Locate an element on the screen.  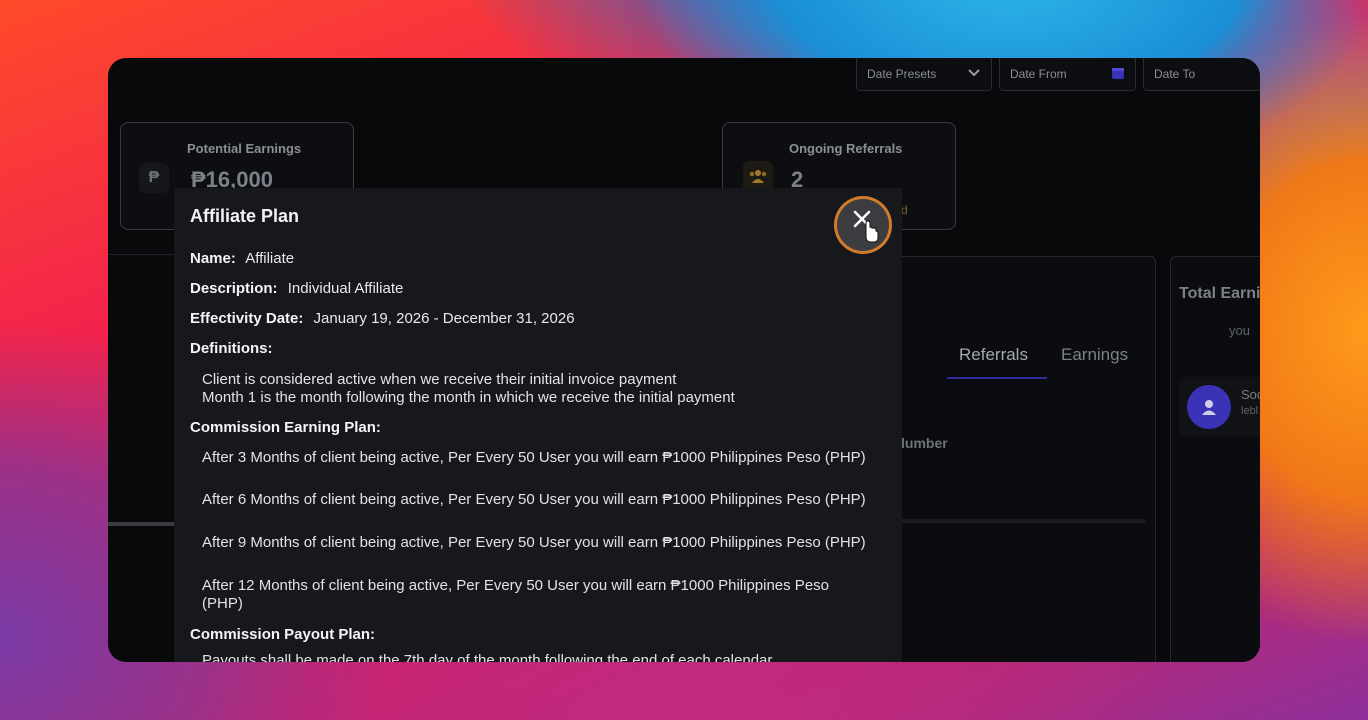
list-item-subtext: lebl is located at coordinates (1250, 411).